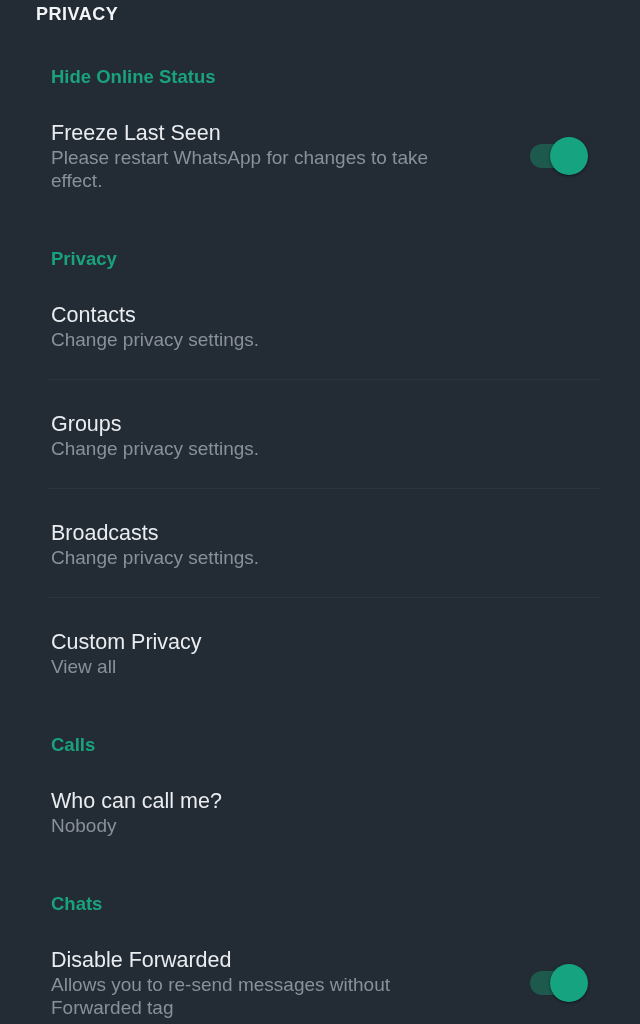 The height and width of the screenshot is (1024, 640). Describe the element at coordinates (84, 259) in the screenshot. I see `section-header: Privacy` at that location.